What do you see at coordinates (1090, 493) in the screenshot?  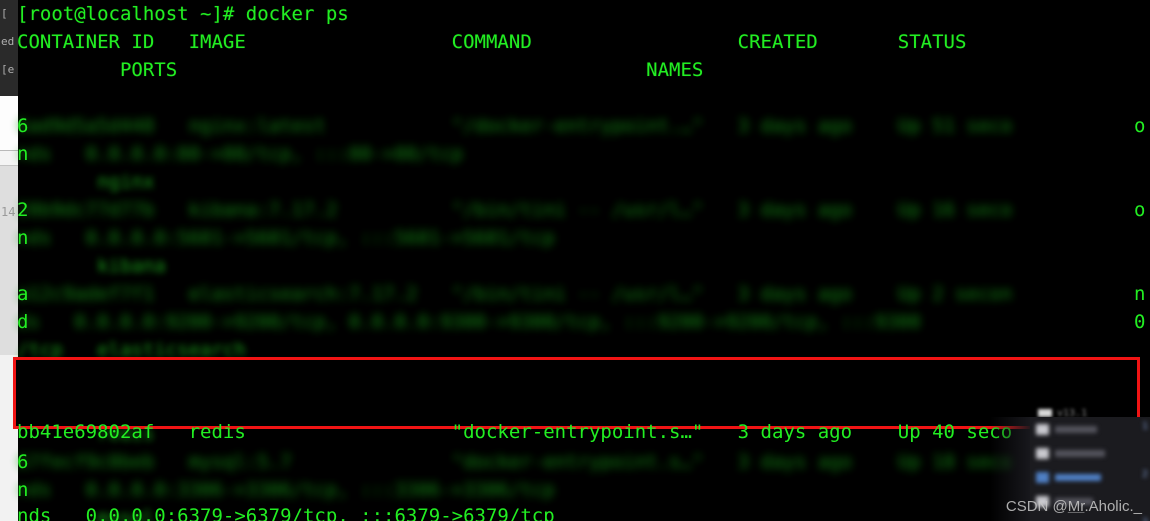 I see `list-item: 3` at bounding box center [1090, 493].